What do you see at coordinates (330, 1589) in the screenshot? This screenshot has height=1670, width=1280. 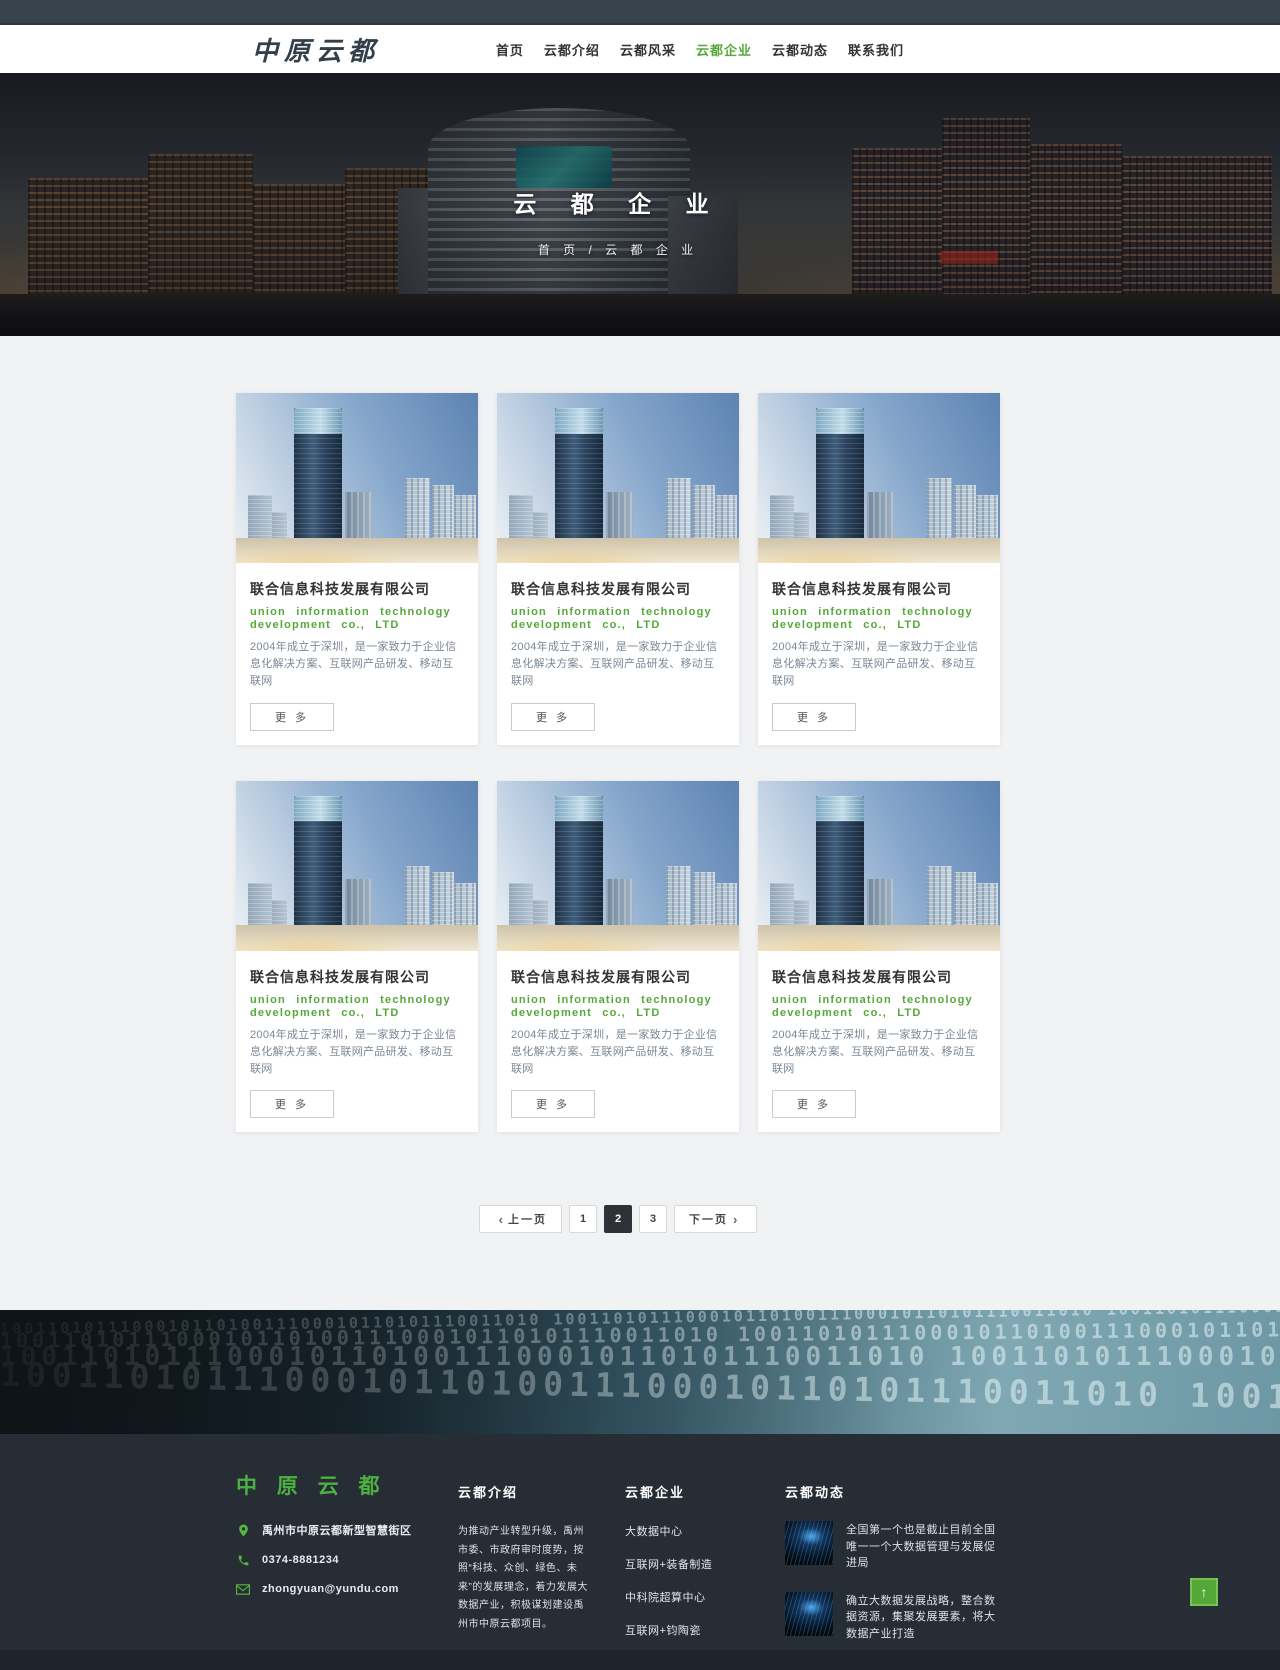 I see `footer-email: zhongyuan@yundu.com` at bounding box center [330, 1589].